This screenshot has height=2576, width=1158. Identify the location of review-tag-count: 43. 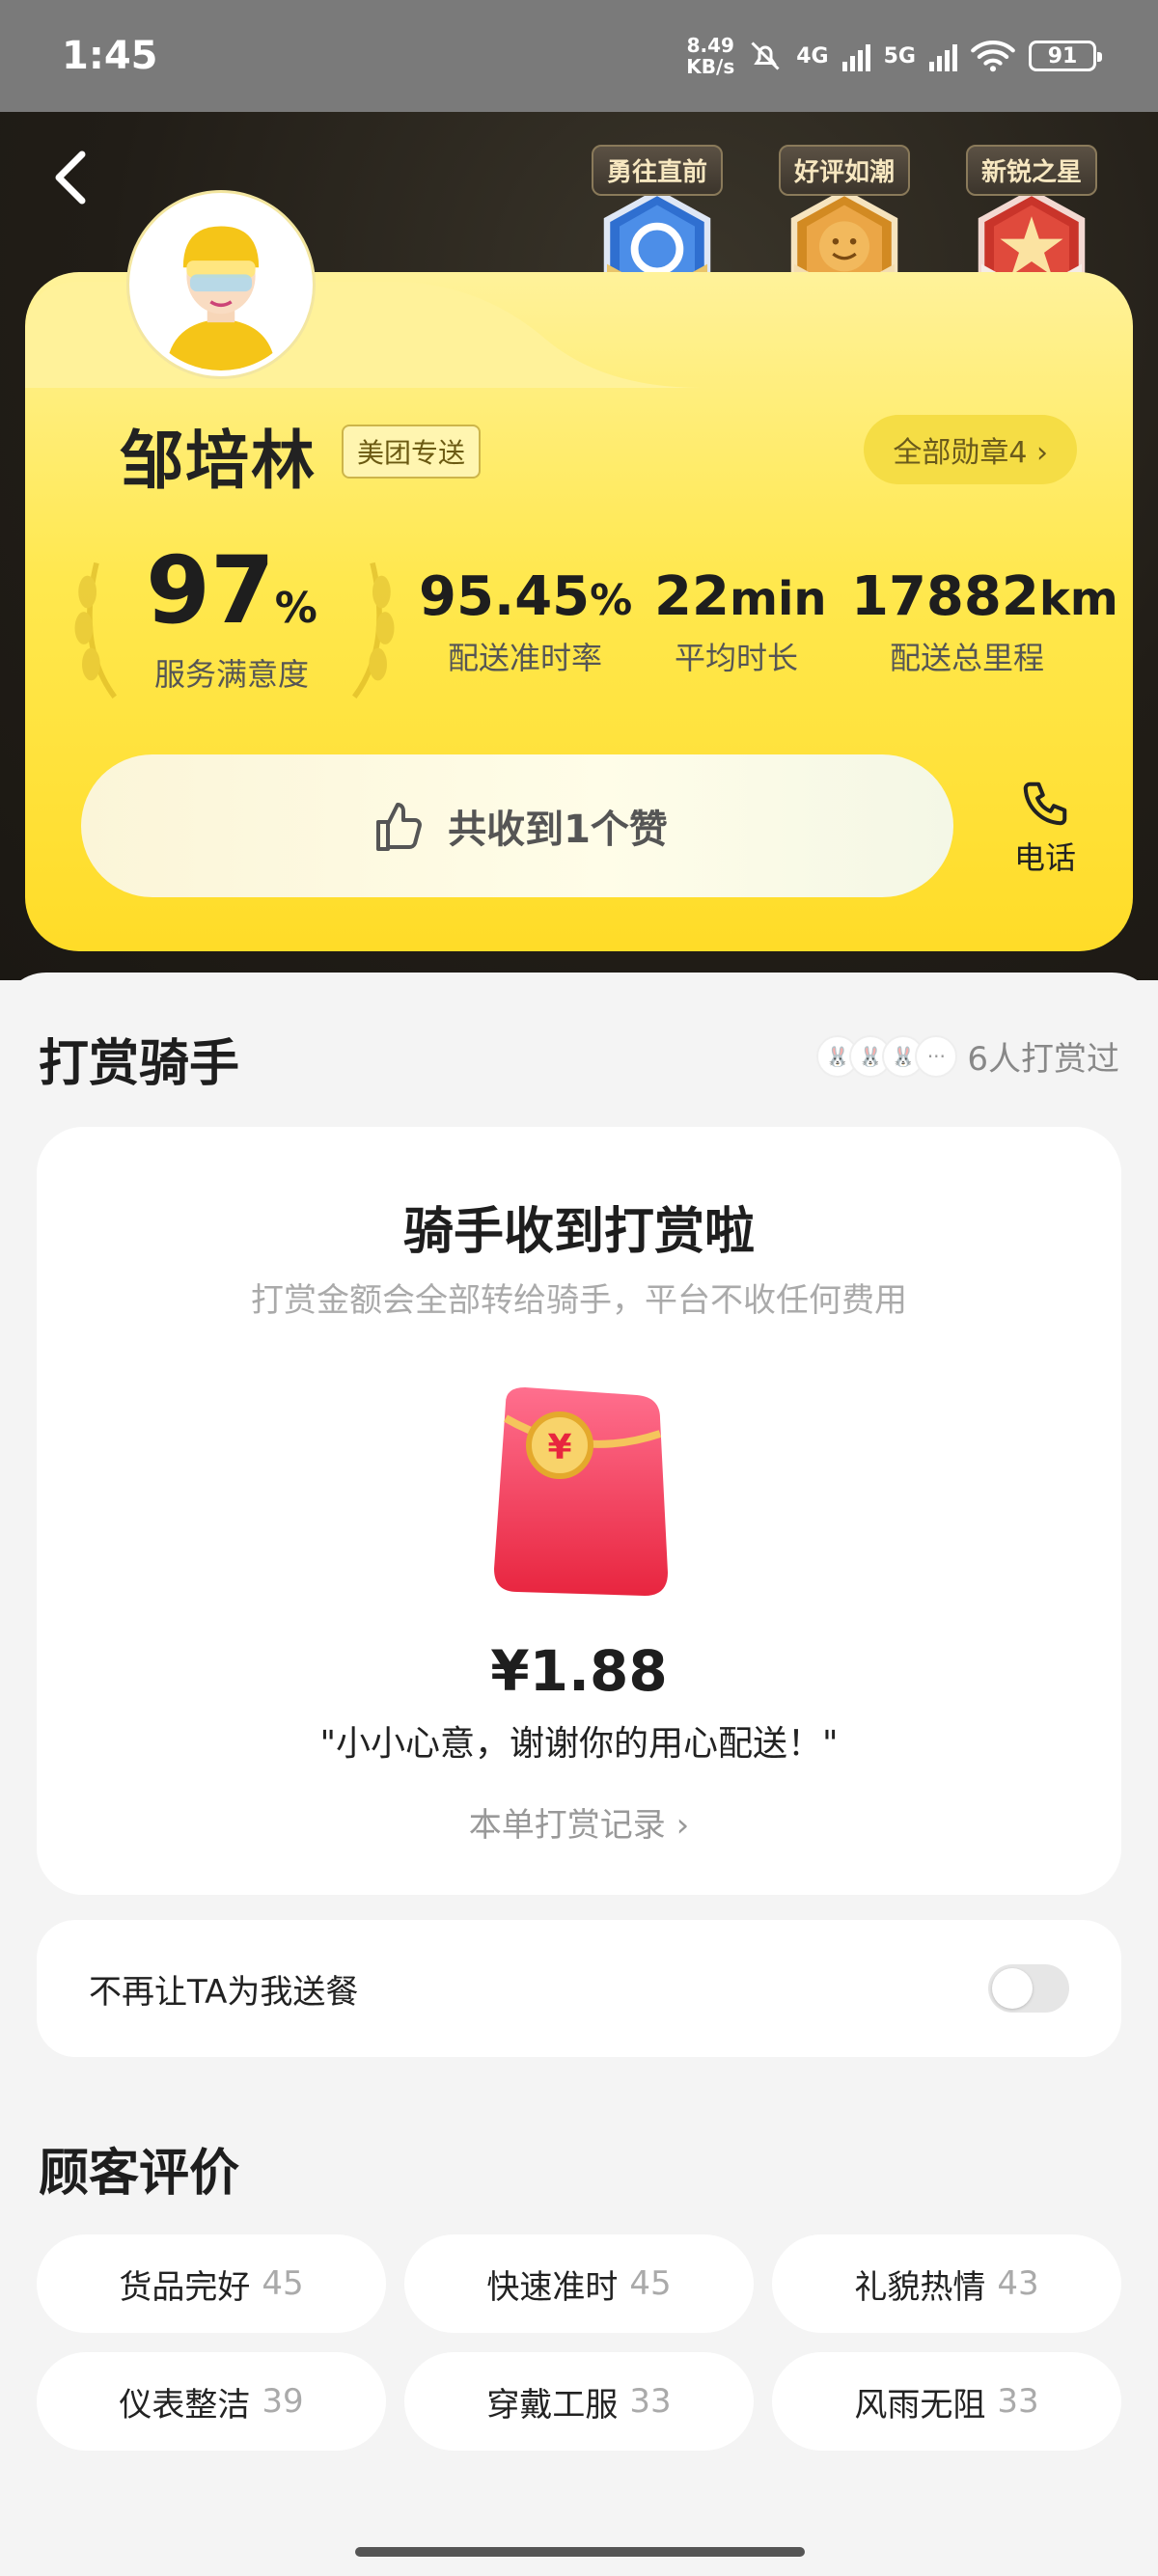
(1018, 2283).